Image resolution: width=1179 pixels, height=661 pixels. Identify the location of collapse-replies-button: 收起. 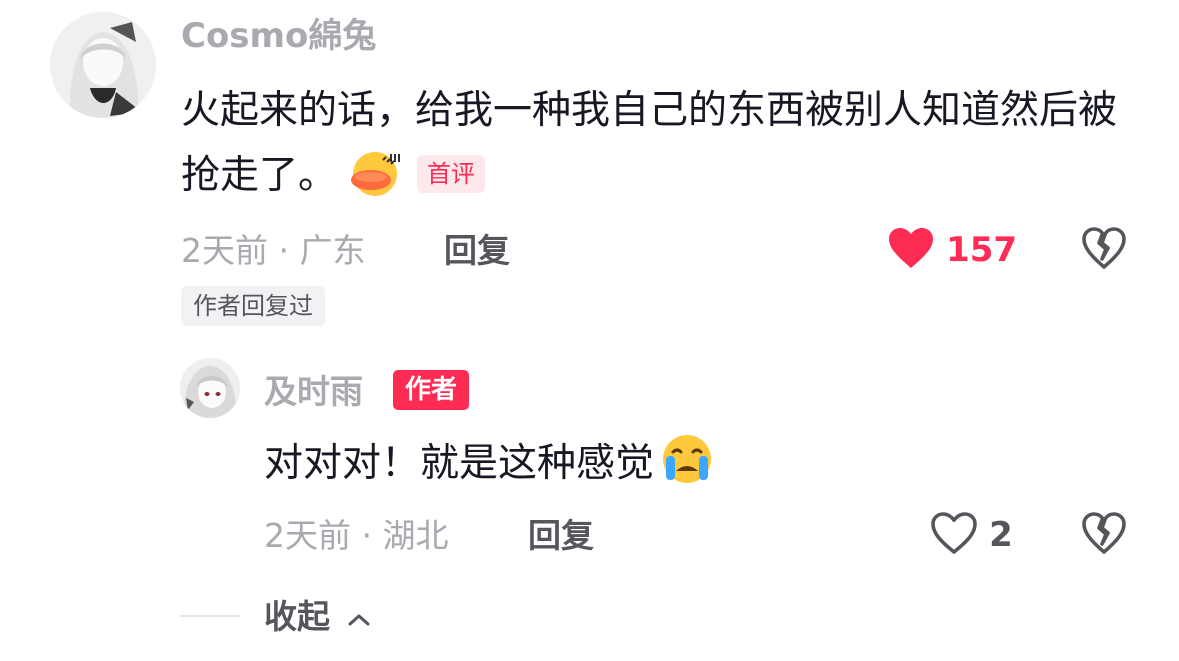
(318, 618).